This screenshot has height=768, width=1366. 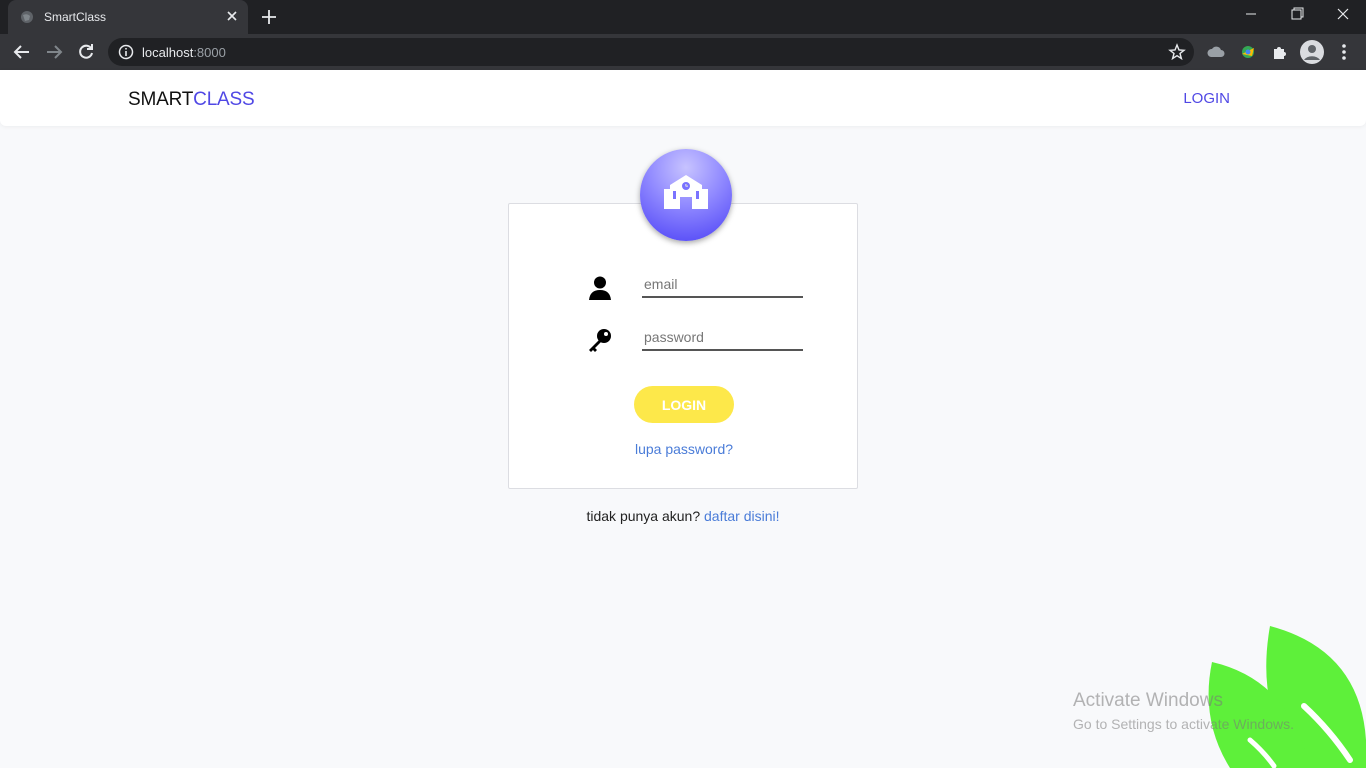 What do you see at coordinates (232, 16) in the screenshot?
I see `close-tab-icon` at bounding box center [232, 16].